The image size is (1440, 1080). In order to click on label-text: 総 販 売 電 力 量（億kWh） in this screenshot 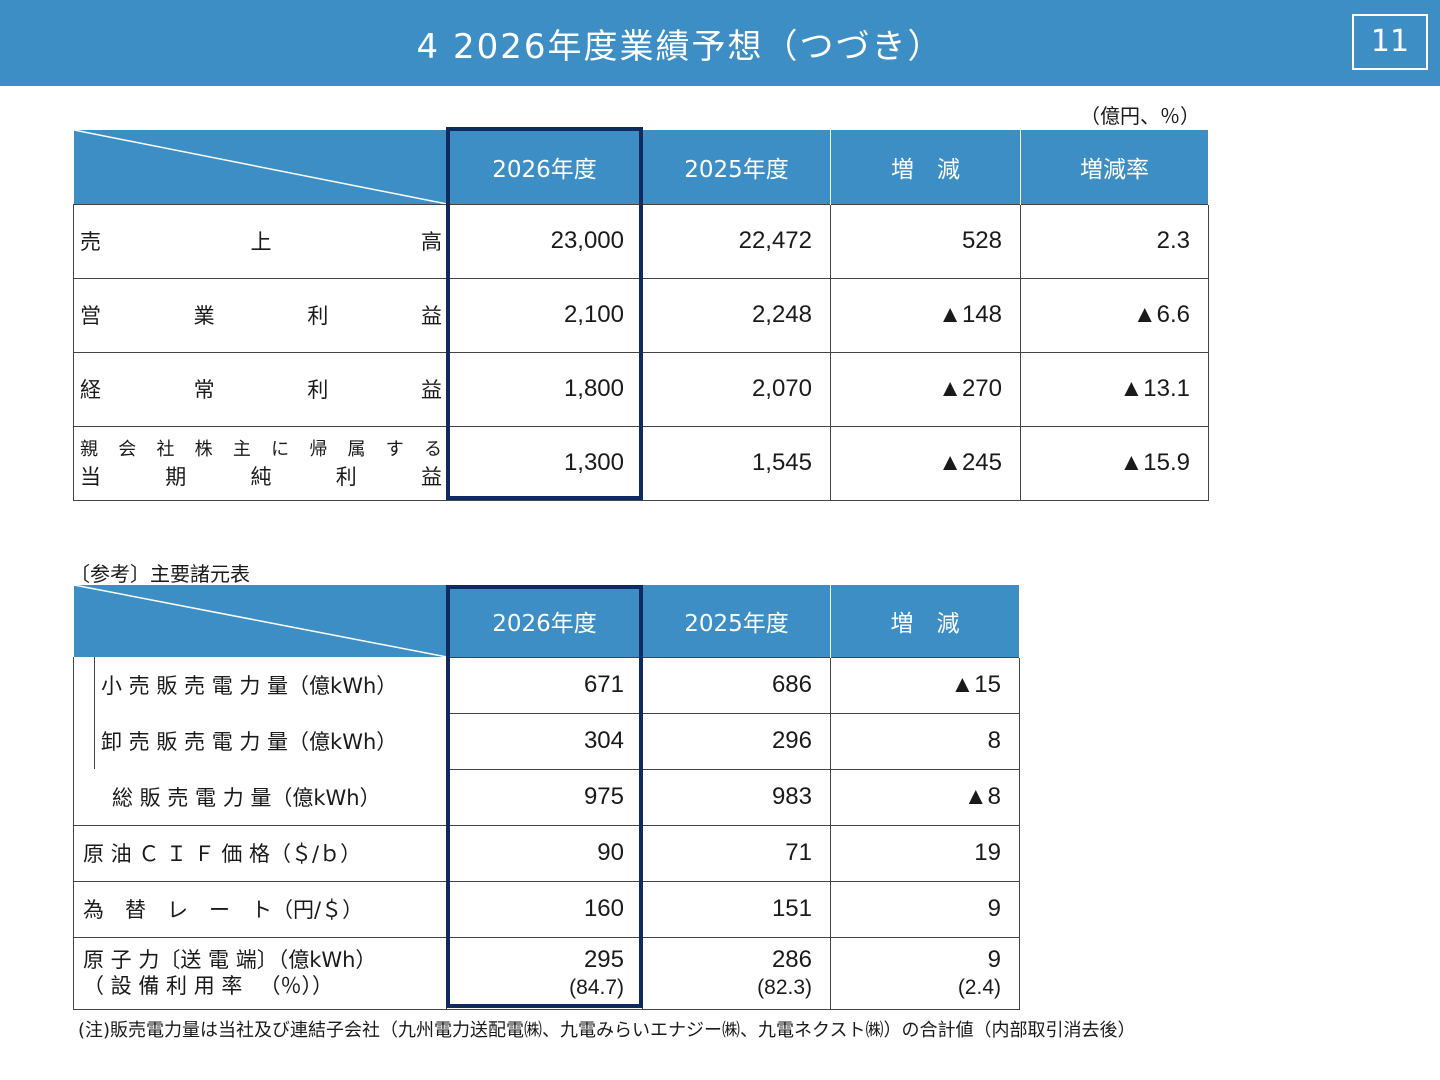, I will do `click(246, 797)`.